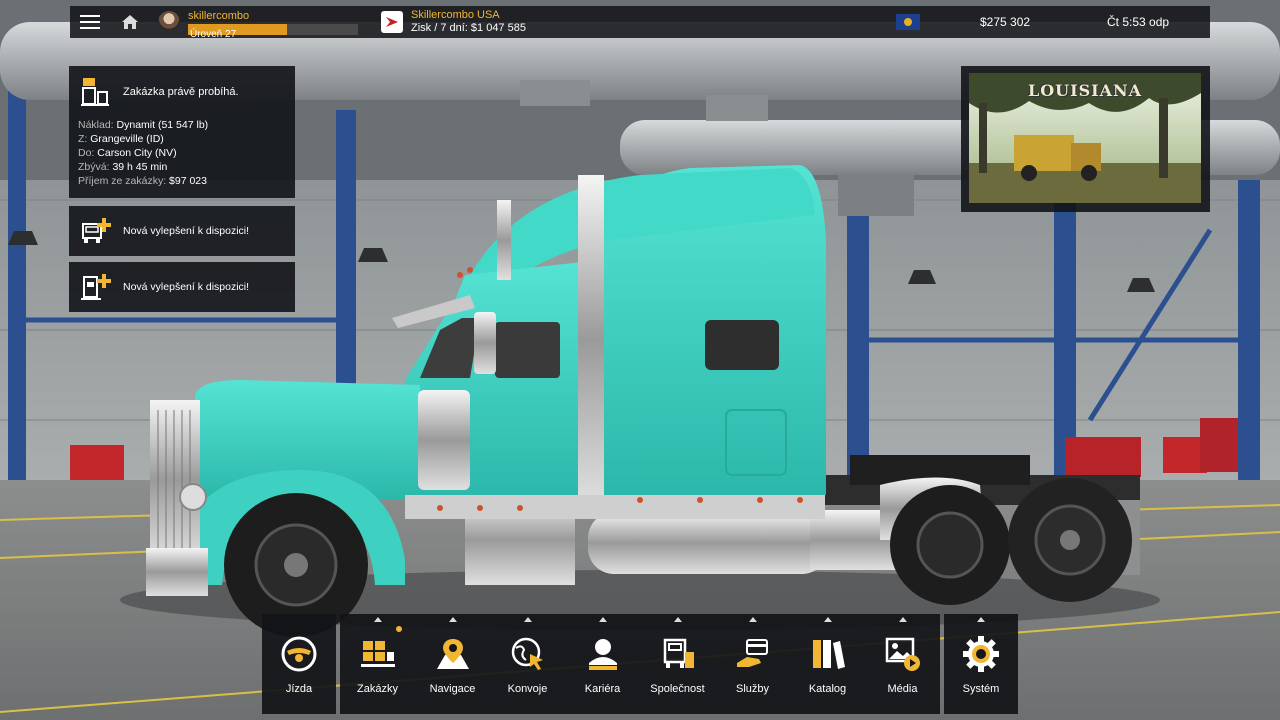 The image size is (1280, 720). I want to click on catalog-books-icon, so click(828, 654).